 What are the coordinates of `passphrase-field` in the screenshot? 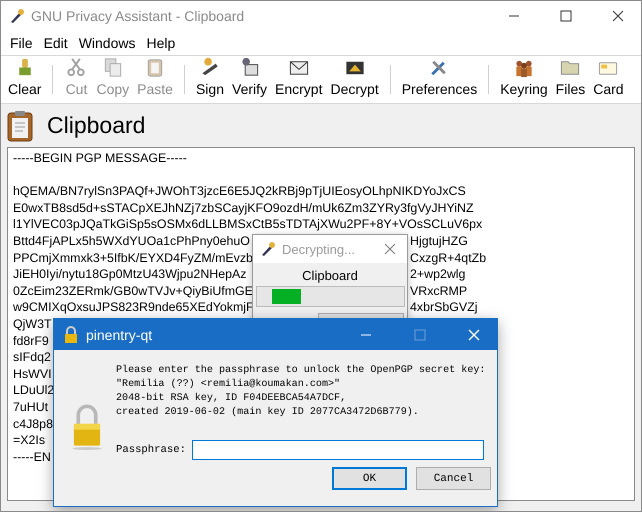 It's located at (338, 450).